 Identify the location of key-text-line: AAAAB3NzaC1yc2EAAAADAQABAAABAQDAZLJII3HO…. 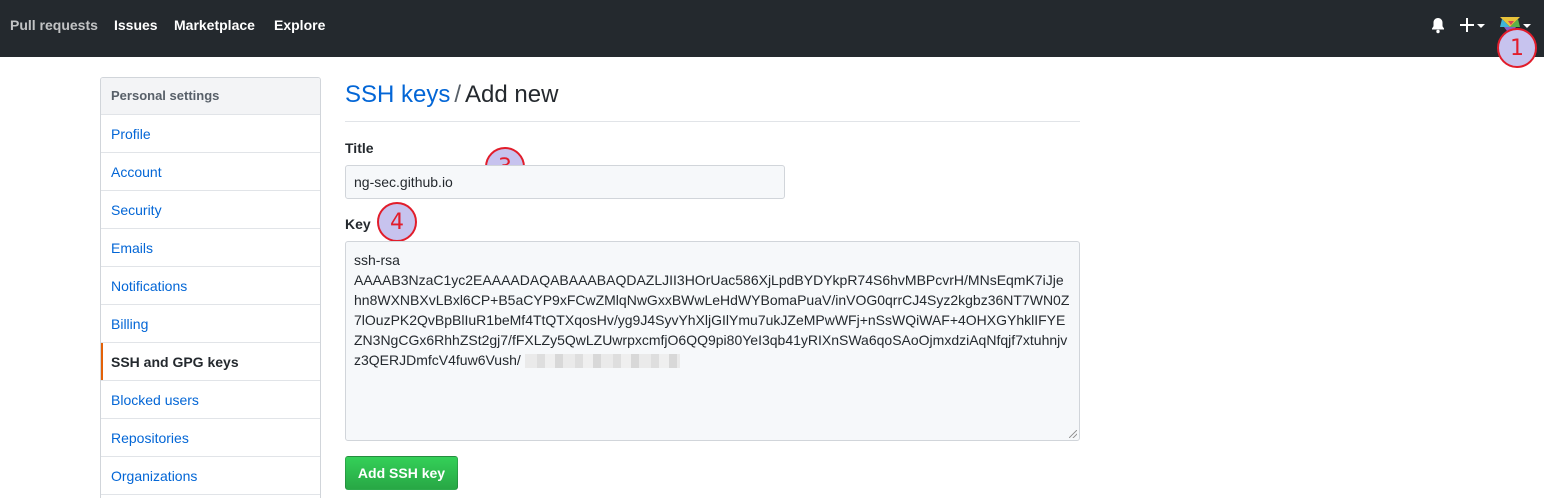
(709, 280).